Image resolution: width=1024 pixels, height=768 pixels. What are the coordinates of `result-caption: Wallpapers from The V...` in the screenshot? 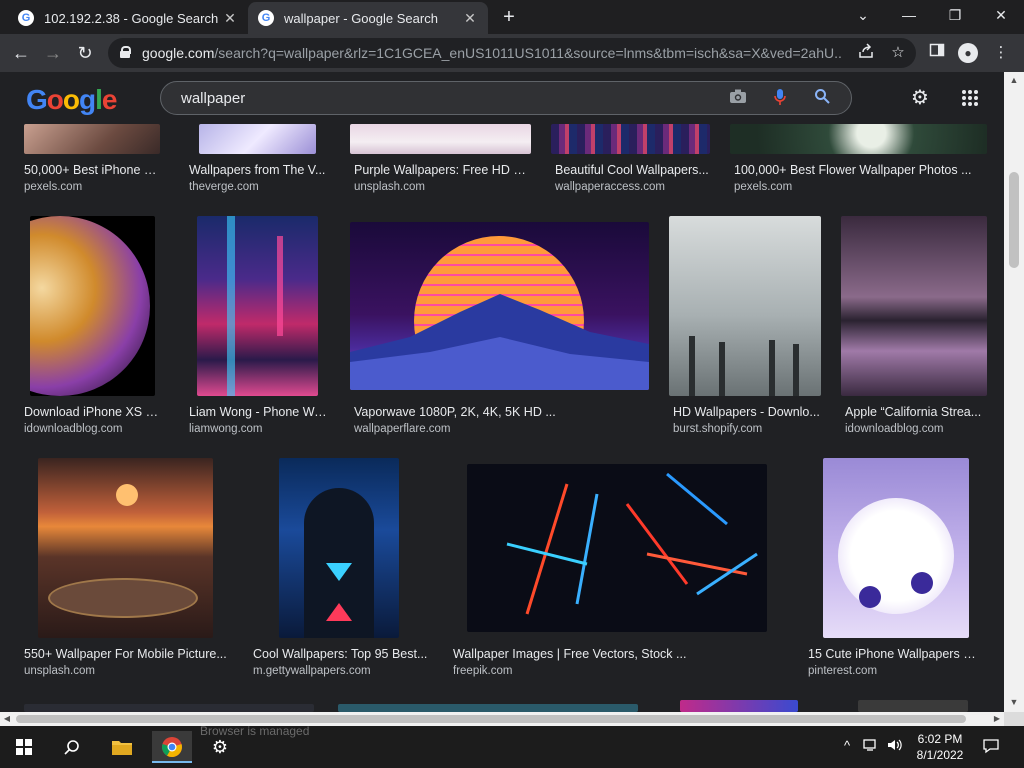 It's located at (258, 170).